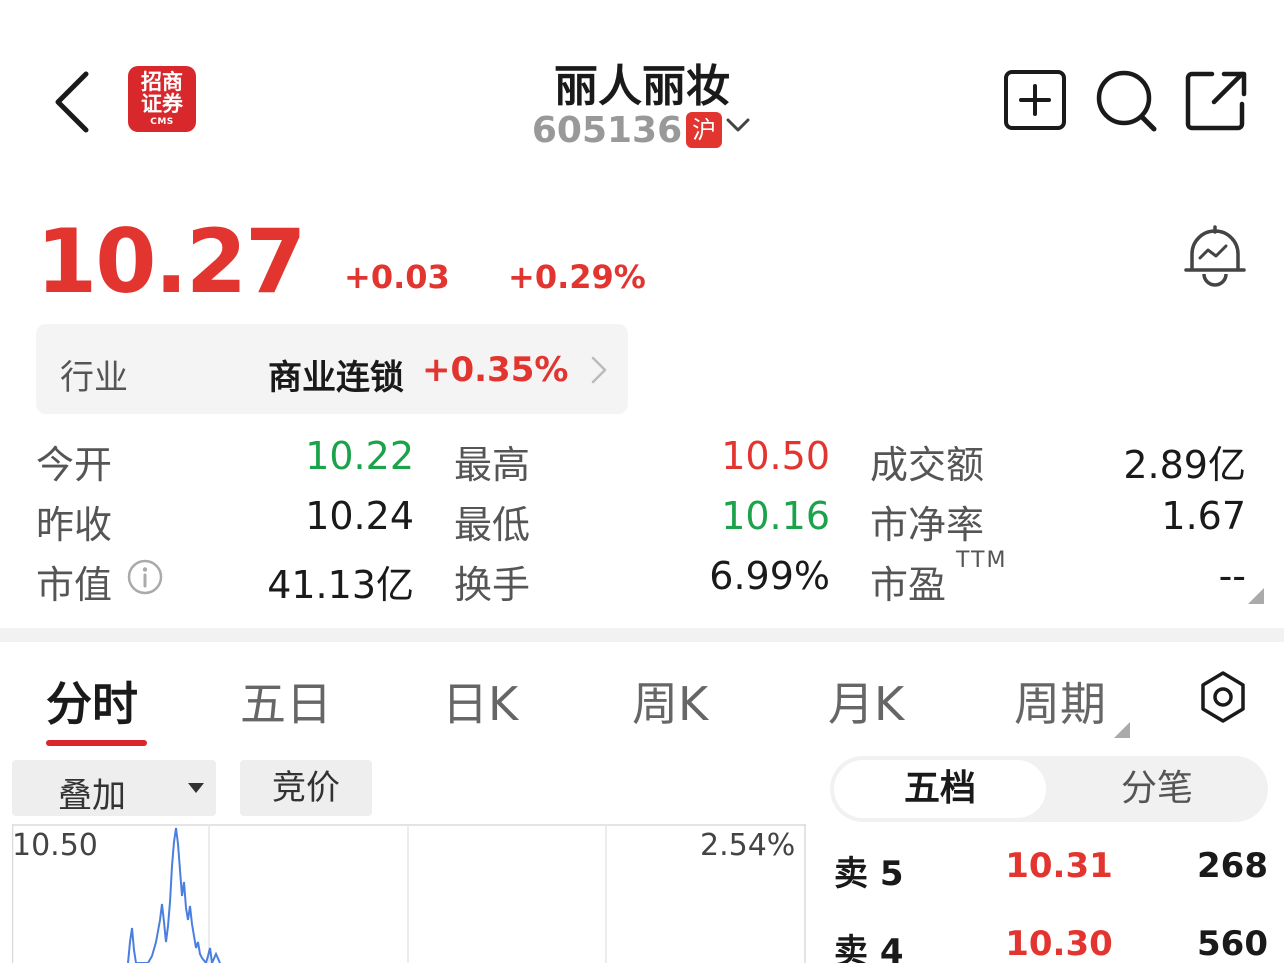 The image size is (1284, 963). I want to click on order-book-row: 卖 5 10.31 268, so click(1051, 876).